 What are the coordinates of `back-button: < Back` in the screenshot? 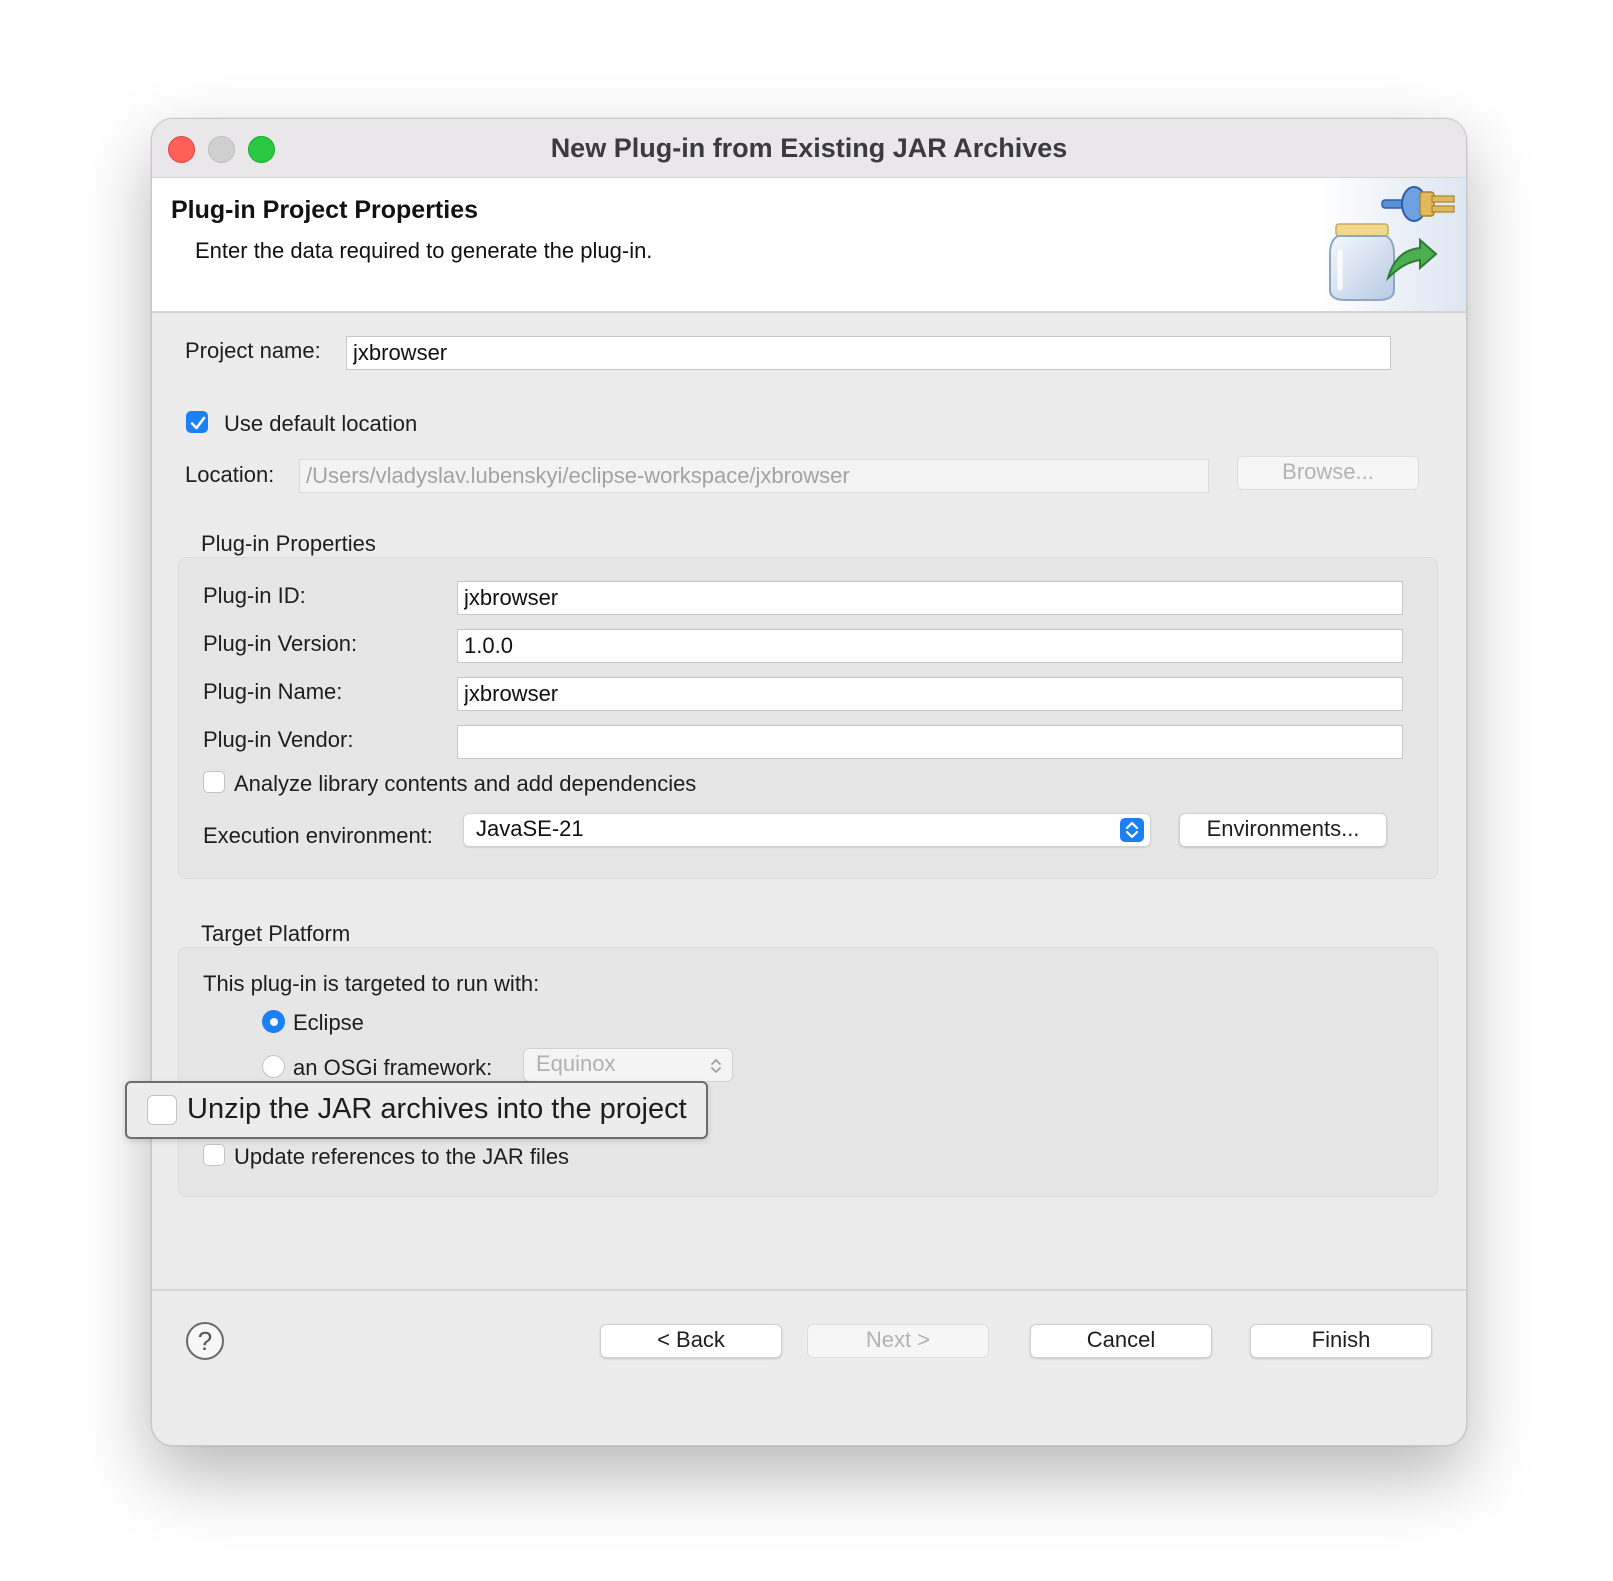 It's located at (691, 1341).